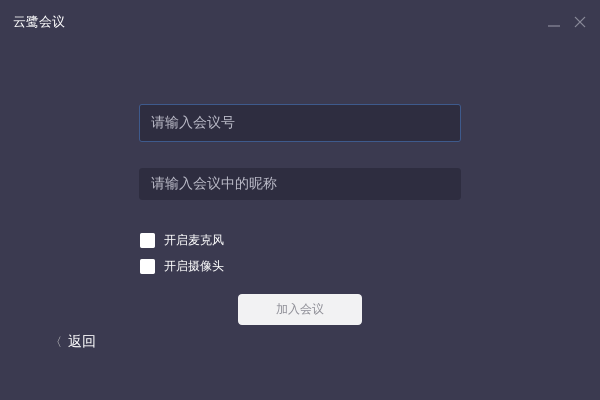 This screenshot has height=400, width=600. Describe the element at coordinates (194, 240) in the screenshot. I see `checkbox-label: 开启麦克风` at that location.